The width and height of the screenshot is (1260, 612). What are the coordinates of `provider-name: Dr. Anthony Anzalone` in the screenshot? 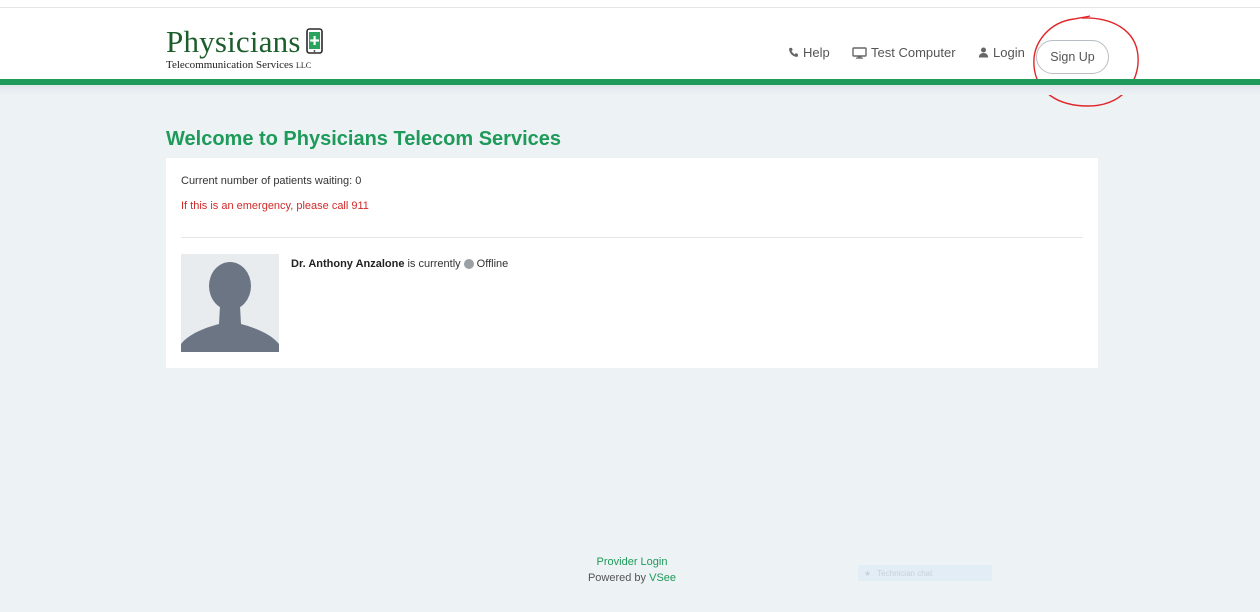 It's located at (348, 264).